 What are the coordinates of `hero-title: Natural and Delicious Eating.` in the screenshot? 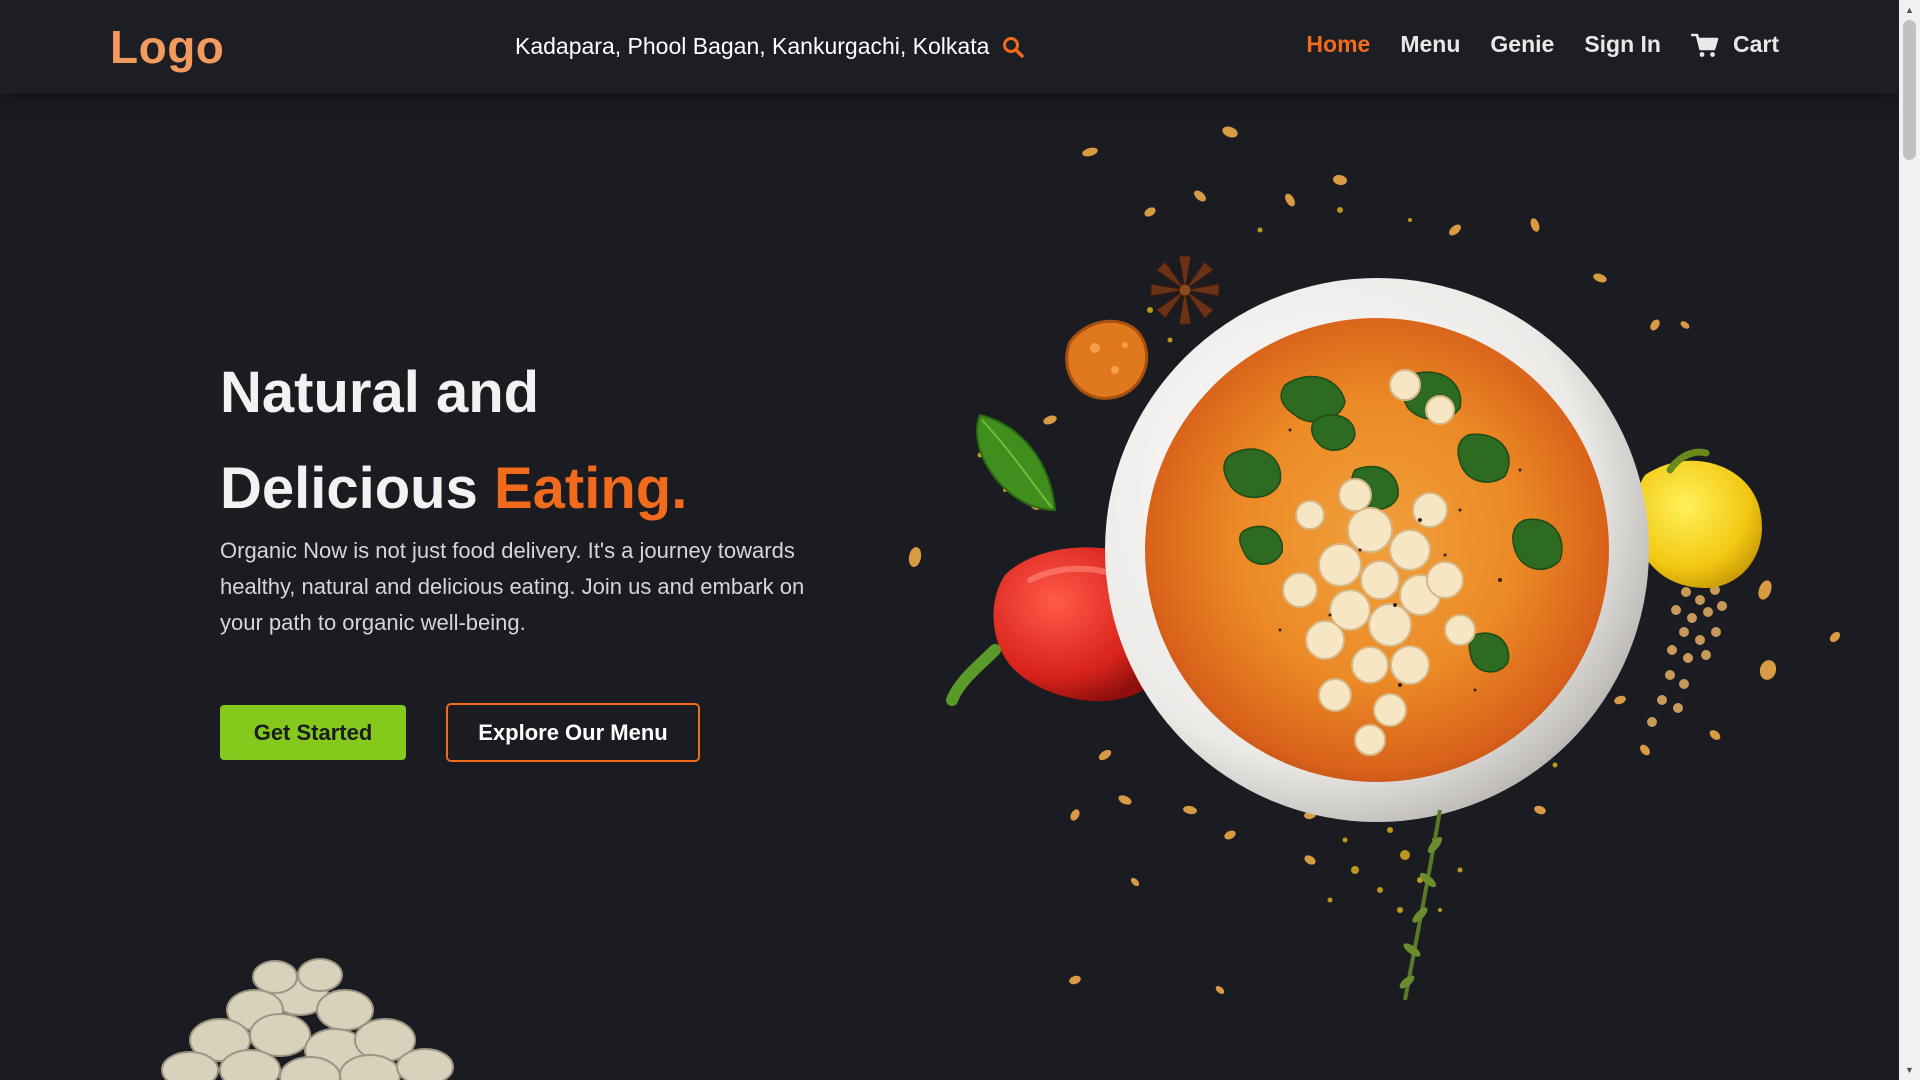 It's located at (453, 441).